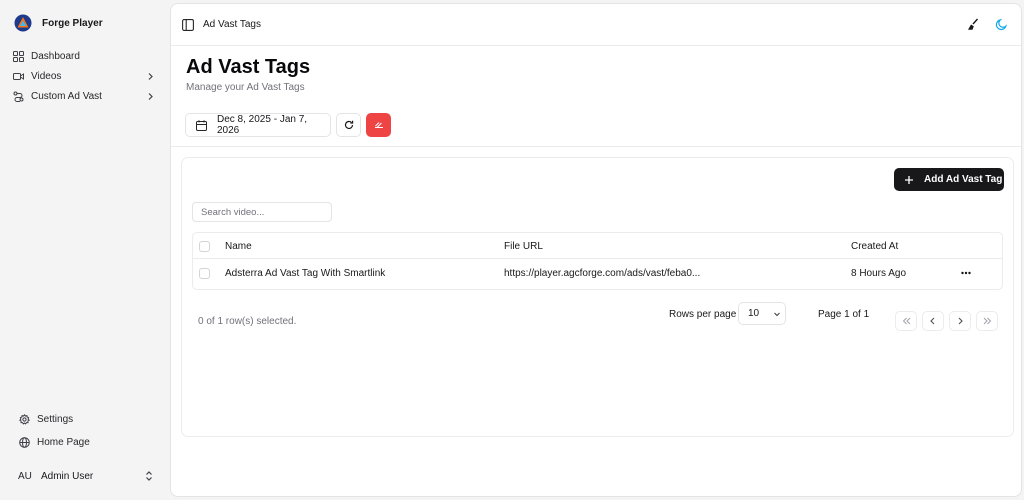  I want to click on sidebar-item-label: Dashboard, so click(55, 56).